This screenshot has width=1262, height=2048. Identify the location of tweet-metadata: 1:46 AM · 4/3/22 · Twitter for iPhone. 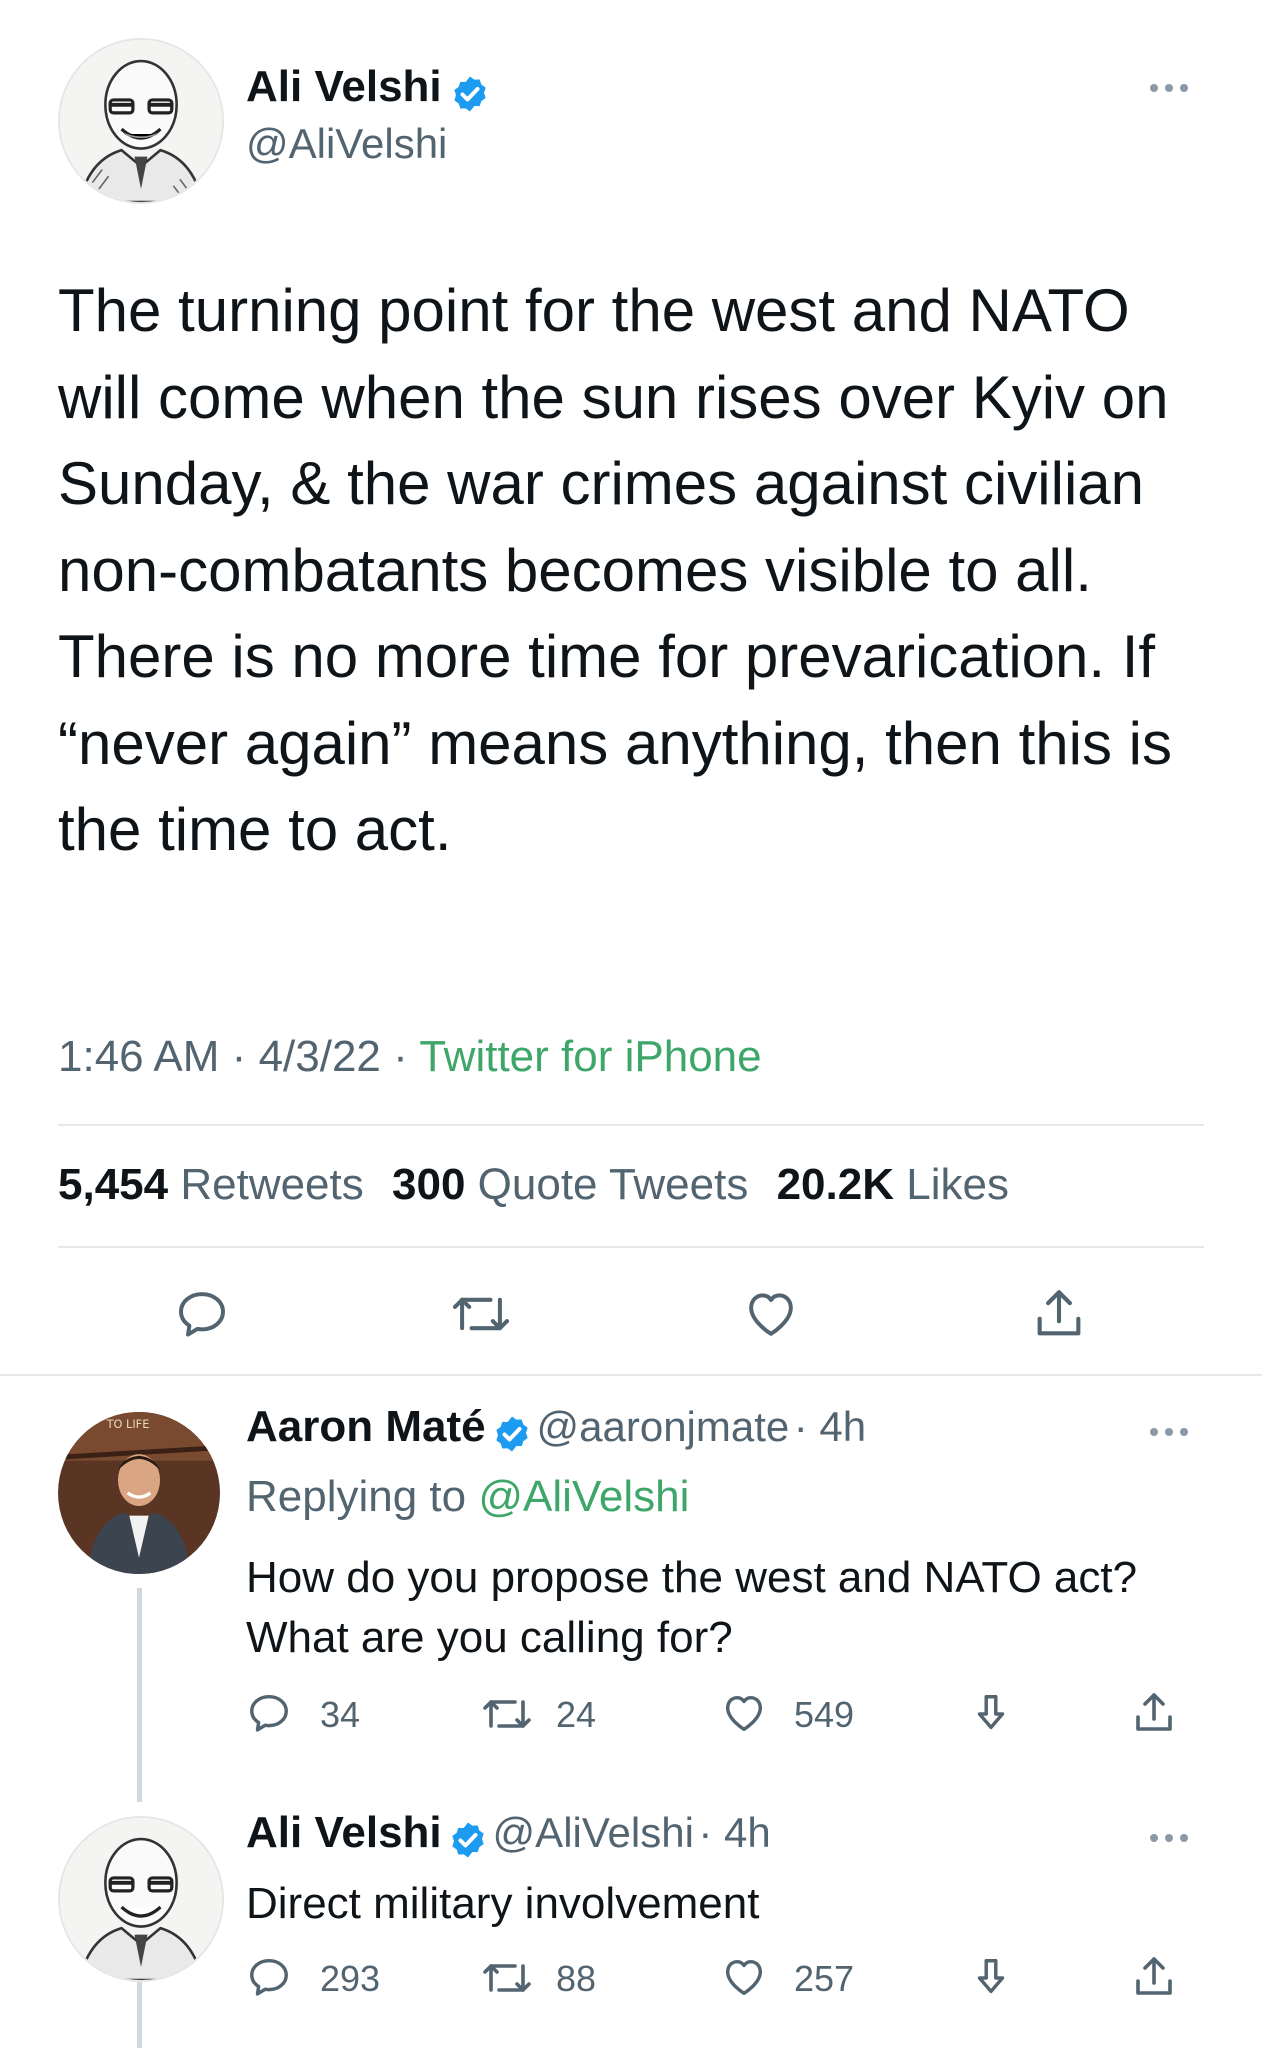
(410, 1057).